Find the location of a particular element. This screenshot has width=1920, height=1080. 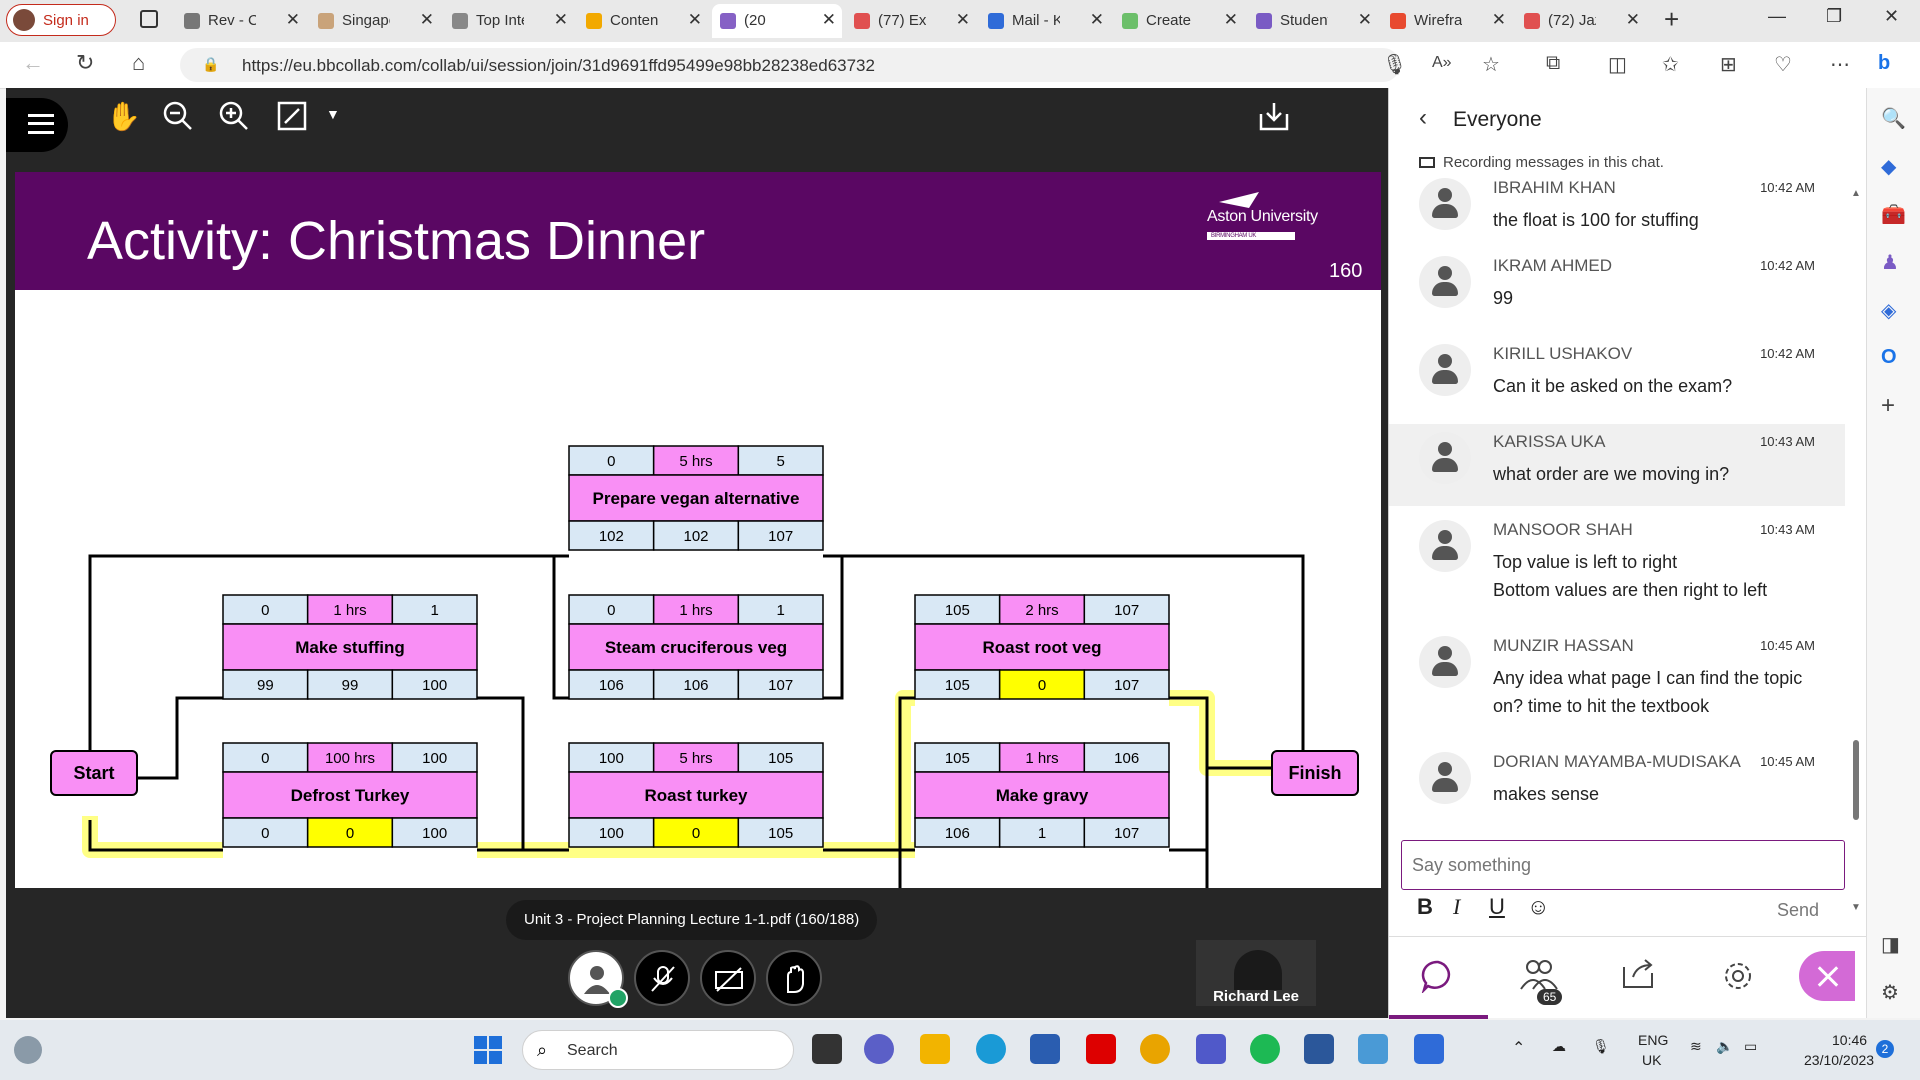

volume-icon: 🔈 is located at coordinates (1724, 1046).